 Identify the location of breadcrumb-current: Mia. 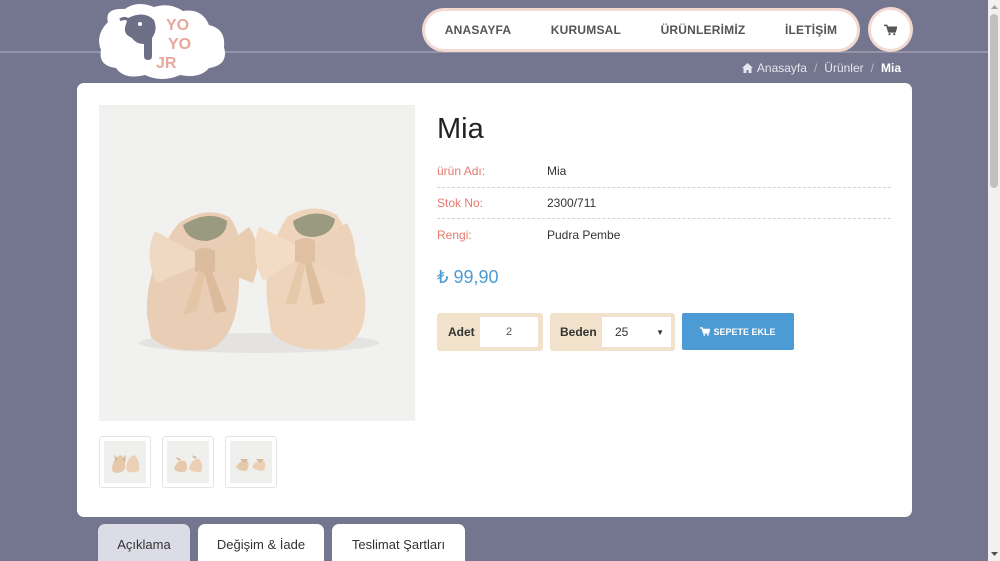
(890, 68).